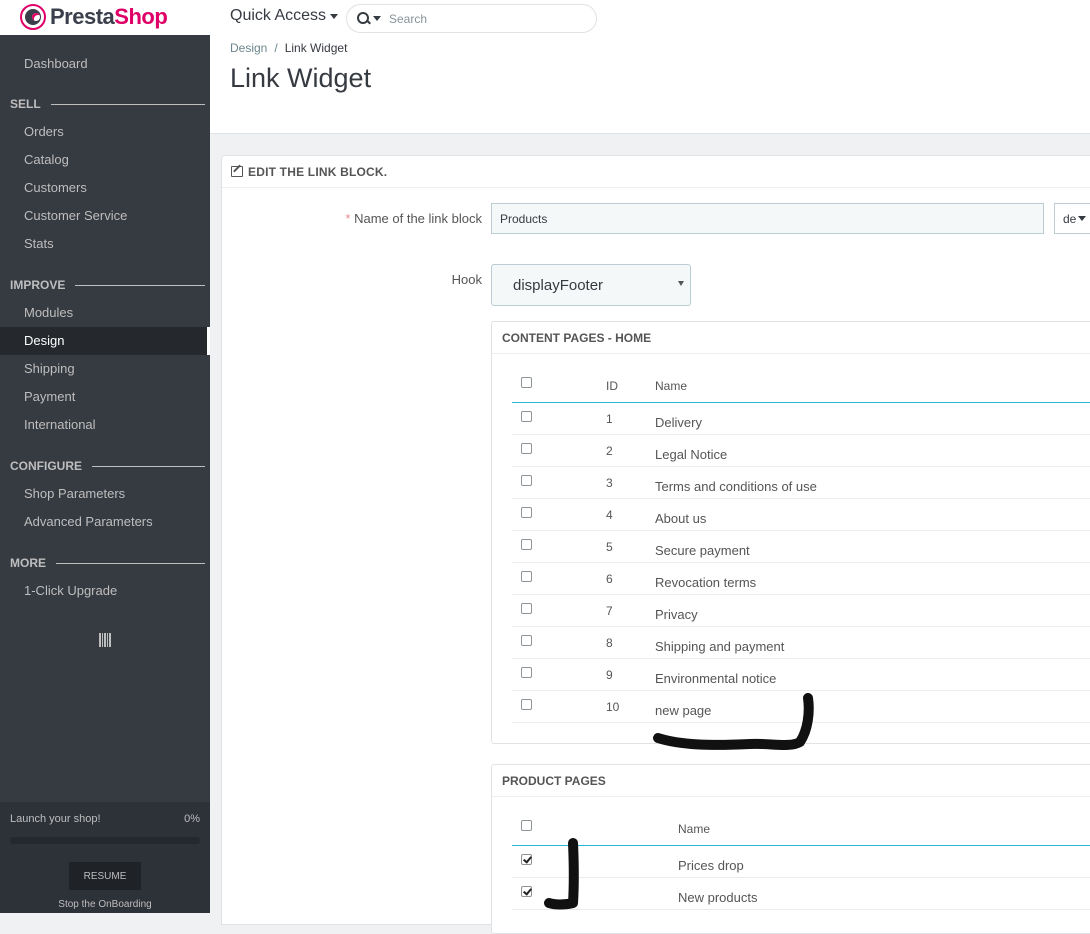 The image size is (1090, 934). I want to click on language-value: de, so click(1070, 218).